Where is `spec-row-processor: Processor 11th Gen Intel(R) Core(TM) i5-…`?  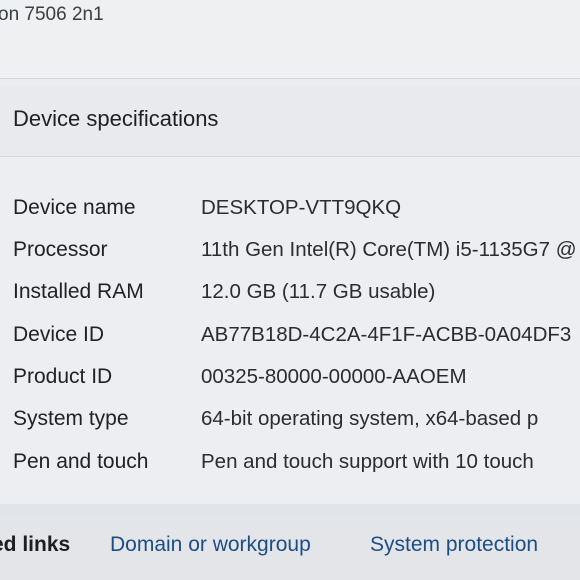
spec-row-processor: Processor 11th Gen Intel(R) Core(TM) i5-… is located at coordinates (290, 250).